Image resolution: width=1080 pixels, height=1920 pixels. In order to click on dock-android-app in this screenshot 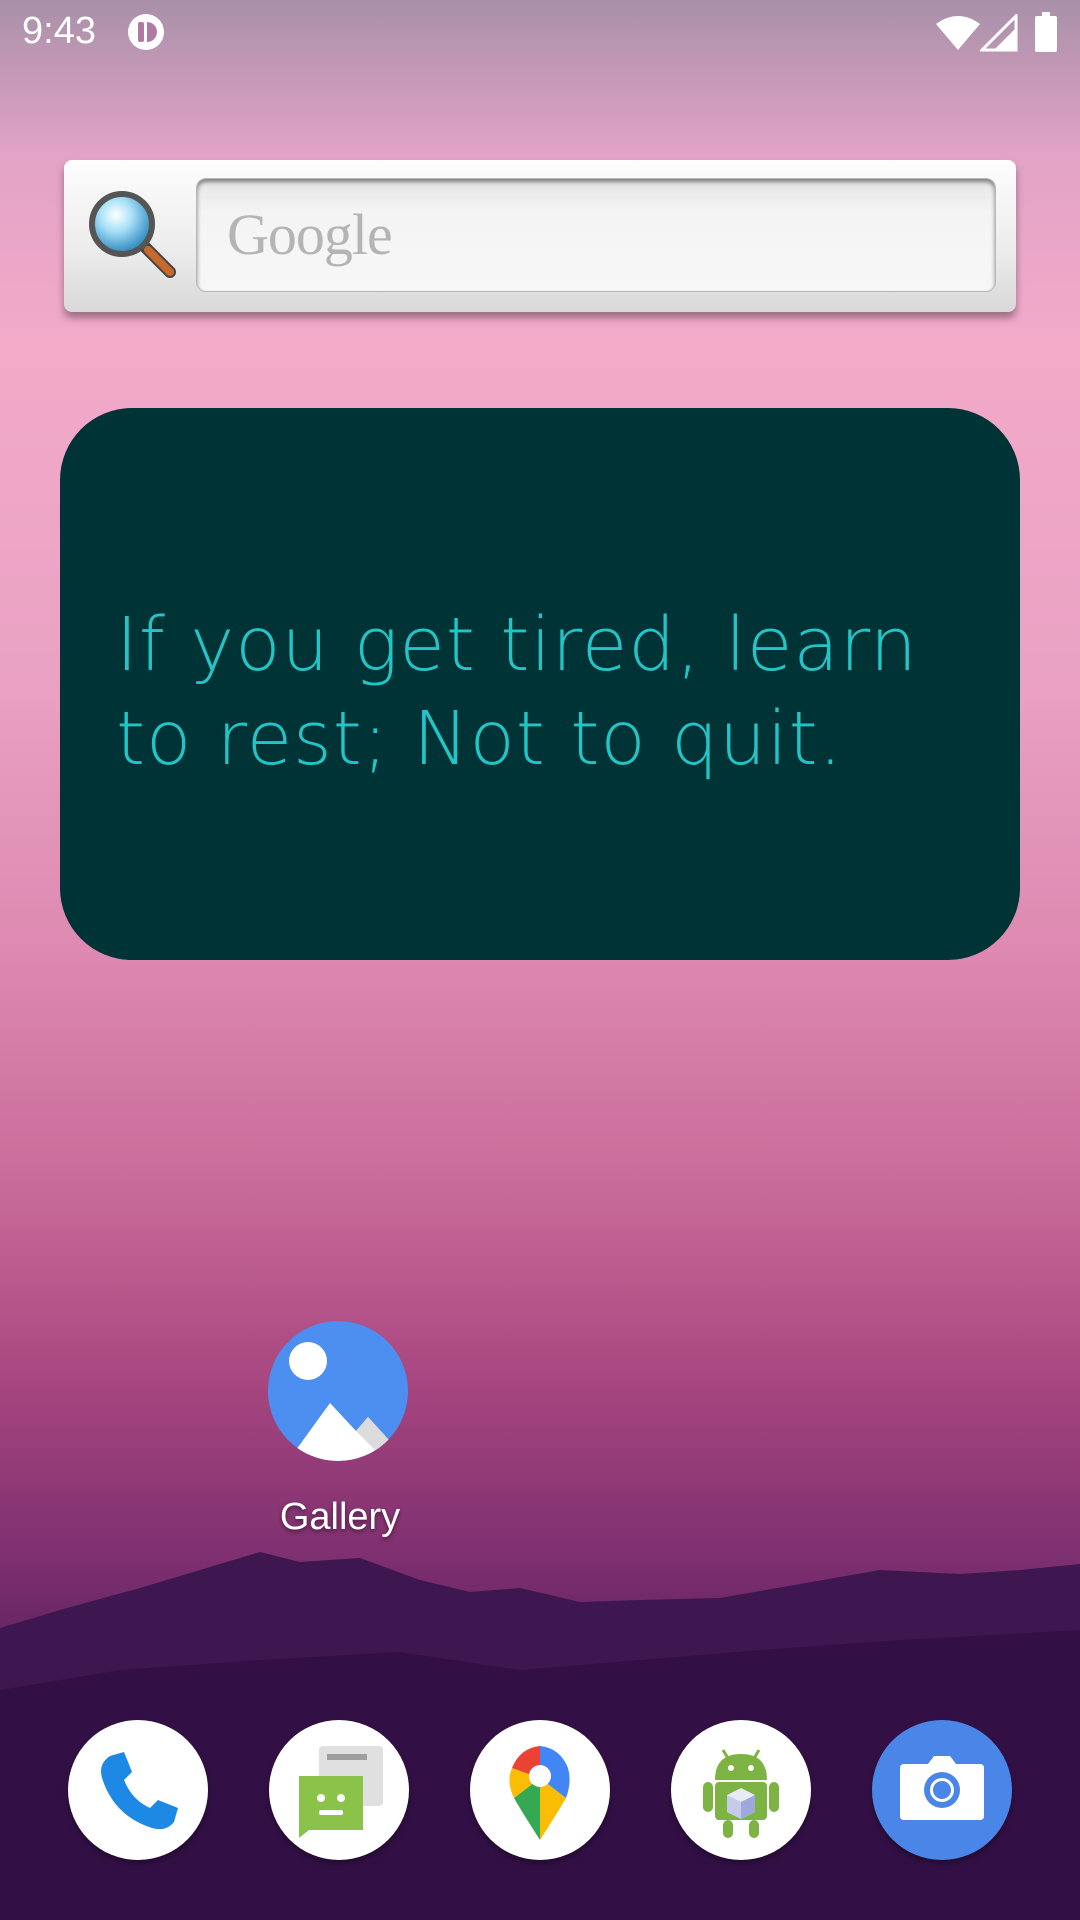, I will do `click(741, 1790)`.